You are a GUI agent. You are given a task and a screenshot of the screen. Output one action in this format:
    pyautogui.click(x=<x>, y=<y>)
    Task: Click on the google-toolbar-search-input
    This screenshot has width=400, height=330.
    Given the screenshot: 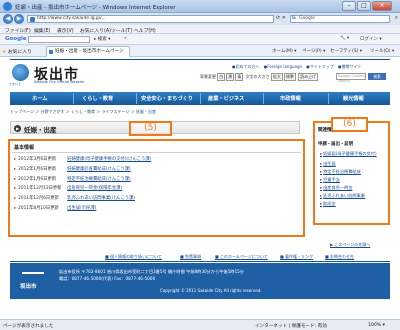 What is the action you would take?
    pyautogui.click(x=59, y=39)
    